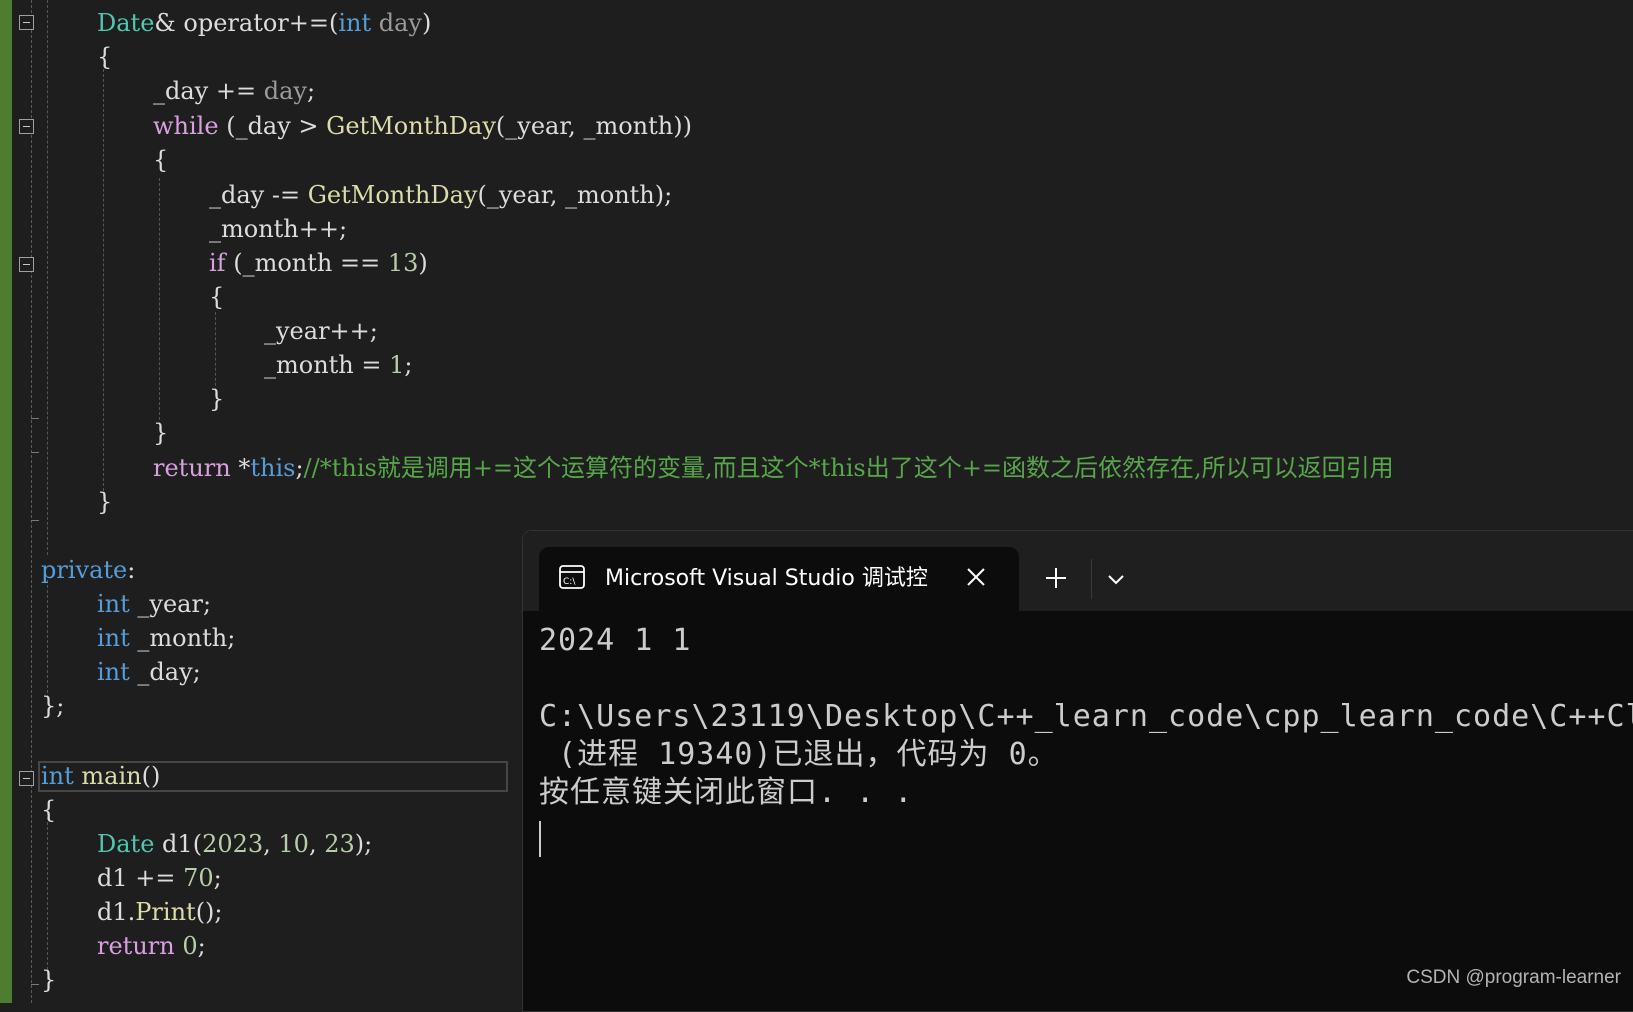 The image size is (1633, 1012). Describe the element at coordinates (159, 878) in the screenshot. I see `code-line-24: d1 += 70;` at that location.